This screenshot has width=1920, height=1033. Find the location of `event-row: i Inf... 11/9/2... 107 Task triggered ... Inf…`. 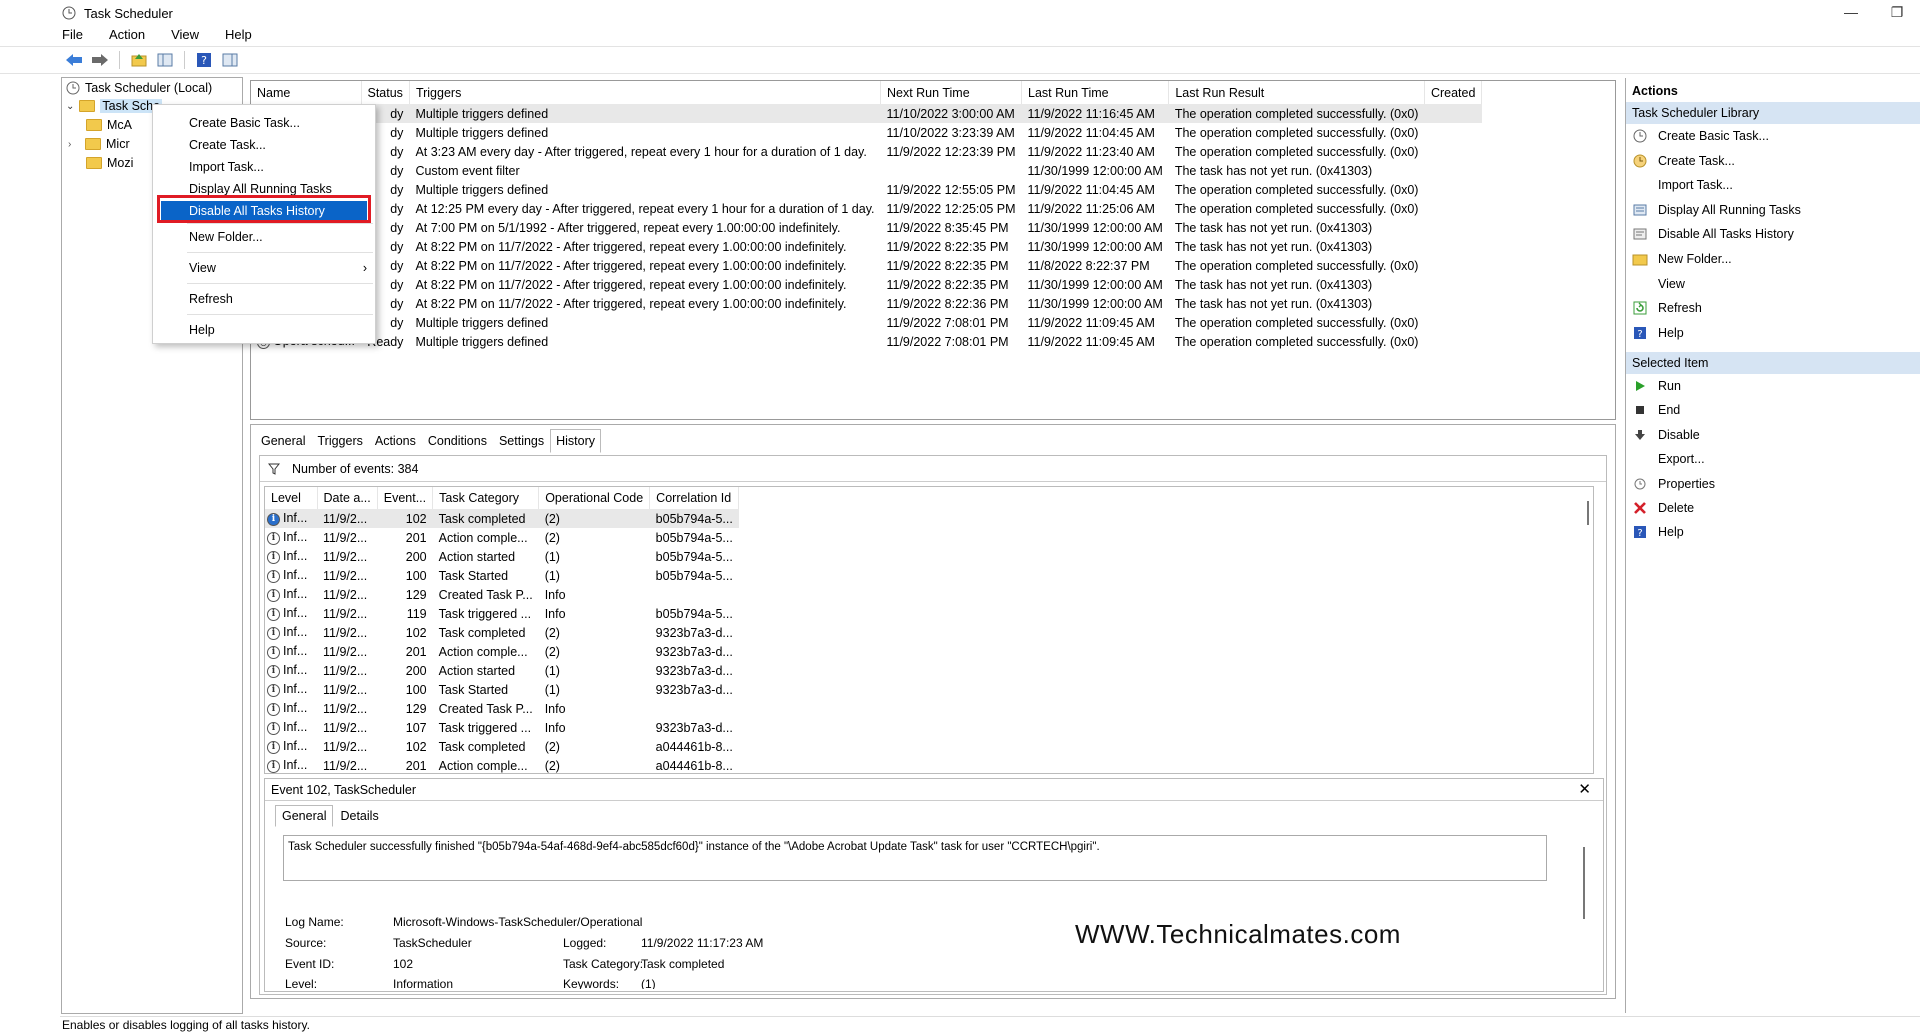

event-row: i Inf... 11/9/2... 107 Task triggered ... Inf… is located at coordinates (502, 727).